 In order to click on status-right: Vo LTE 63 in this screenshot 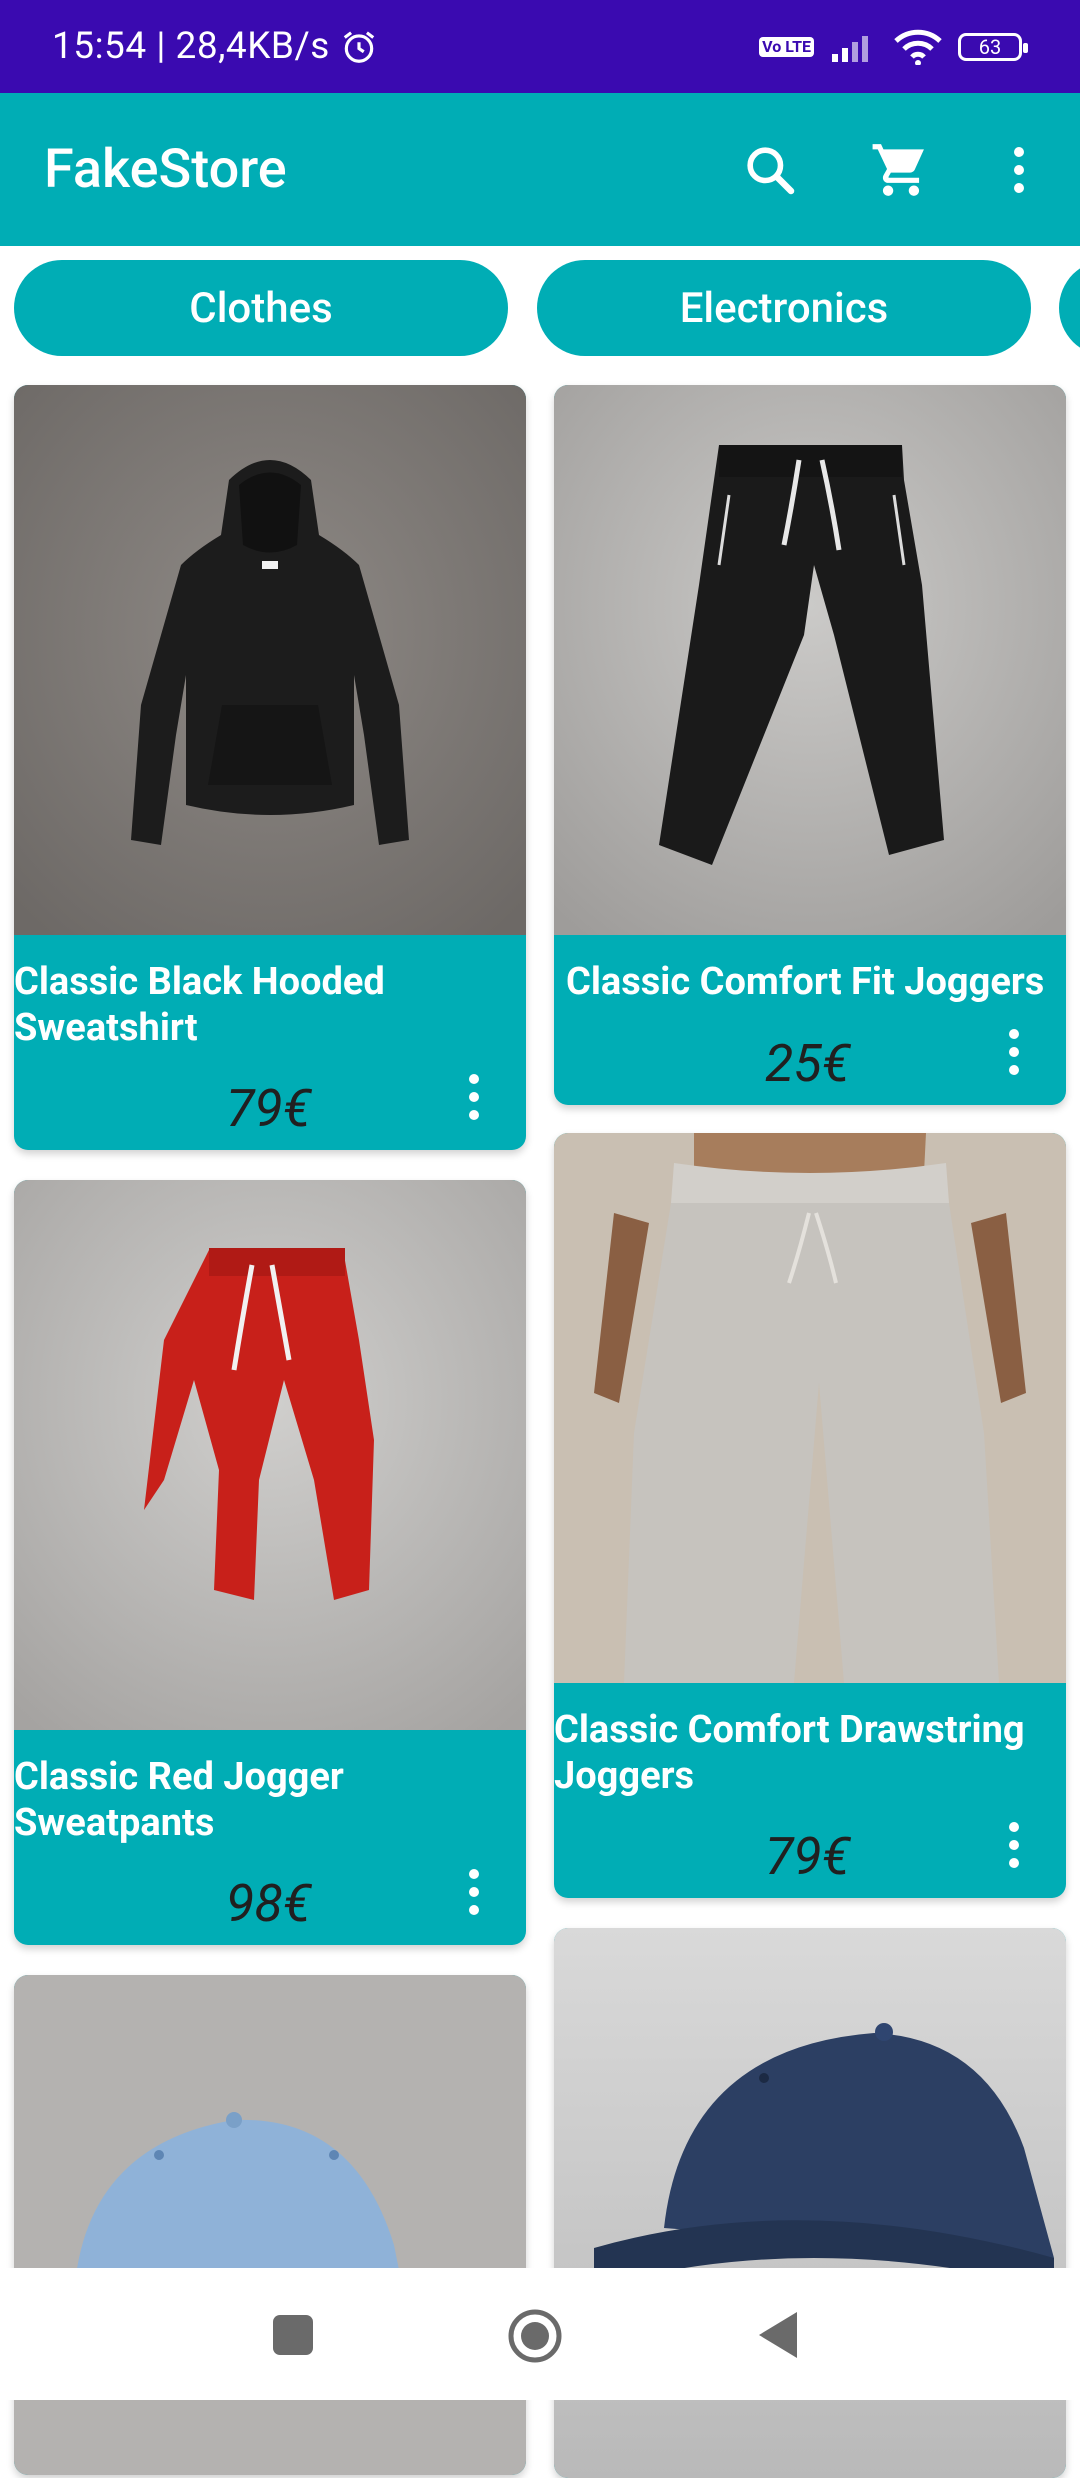, I will do `click(893, 46)`.